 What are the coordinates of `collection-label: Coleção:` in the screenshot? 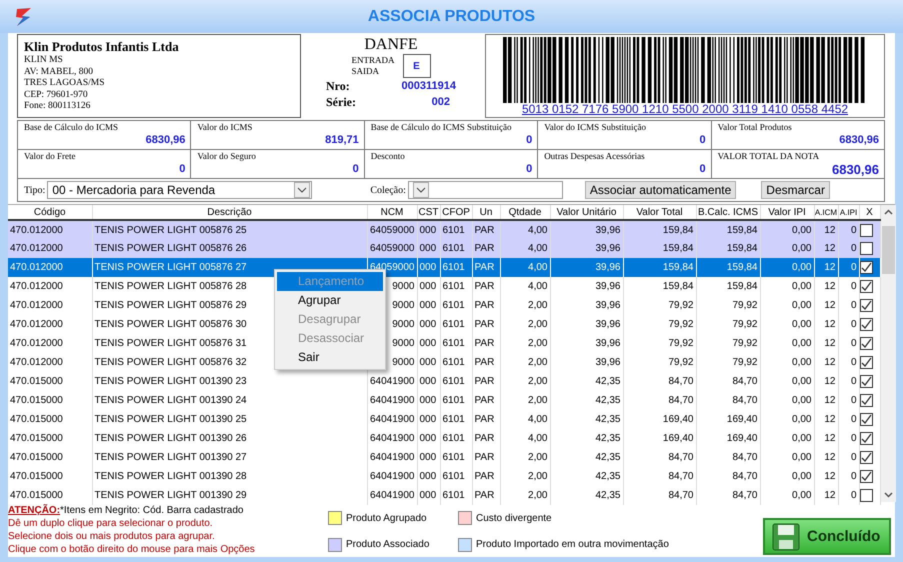 It's located at (388, 190).